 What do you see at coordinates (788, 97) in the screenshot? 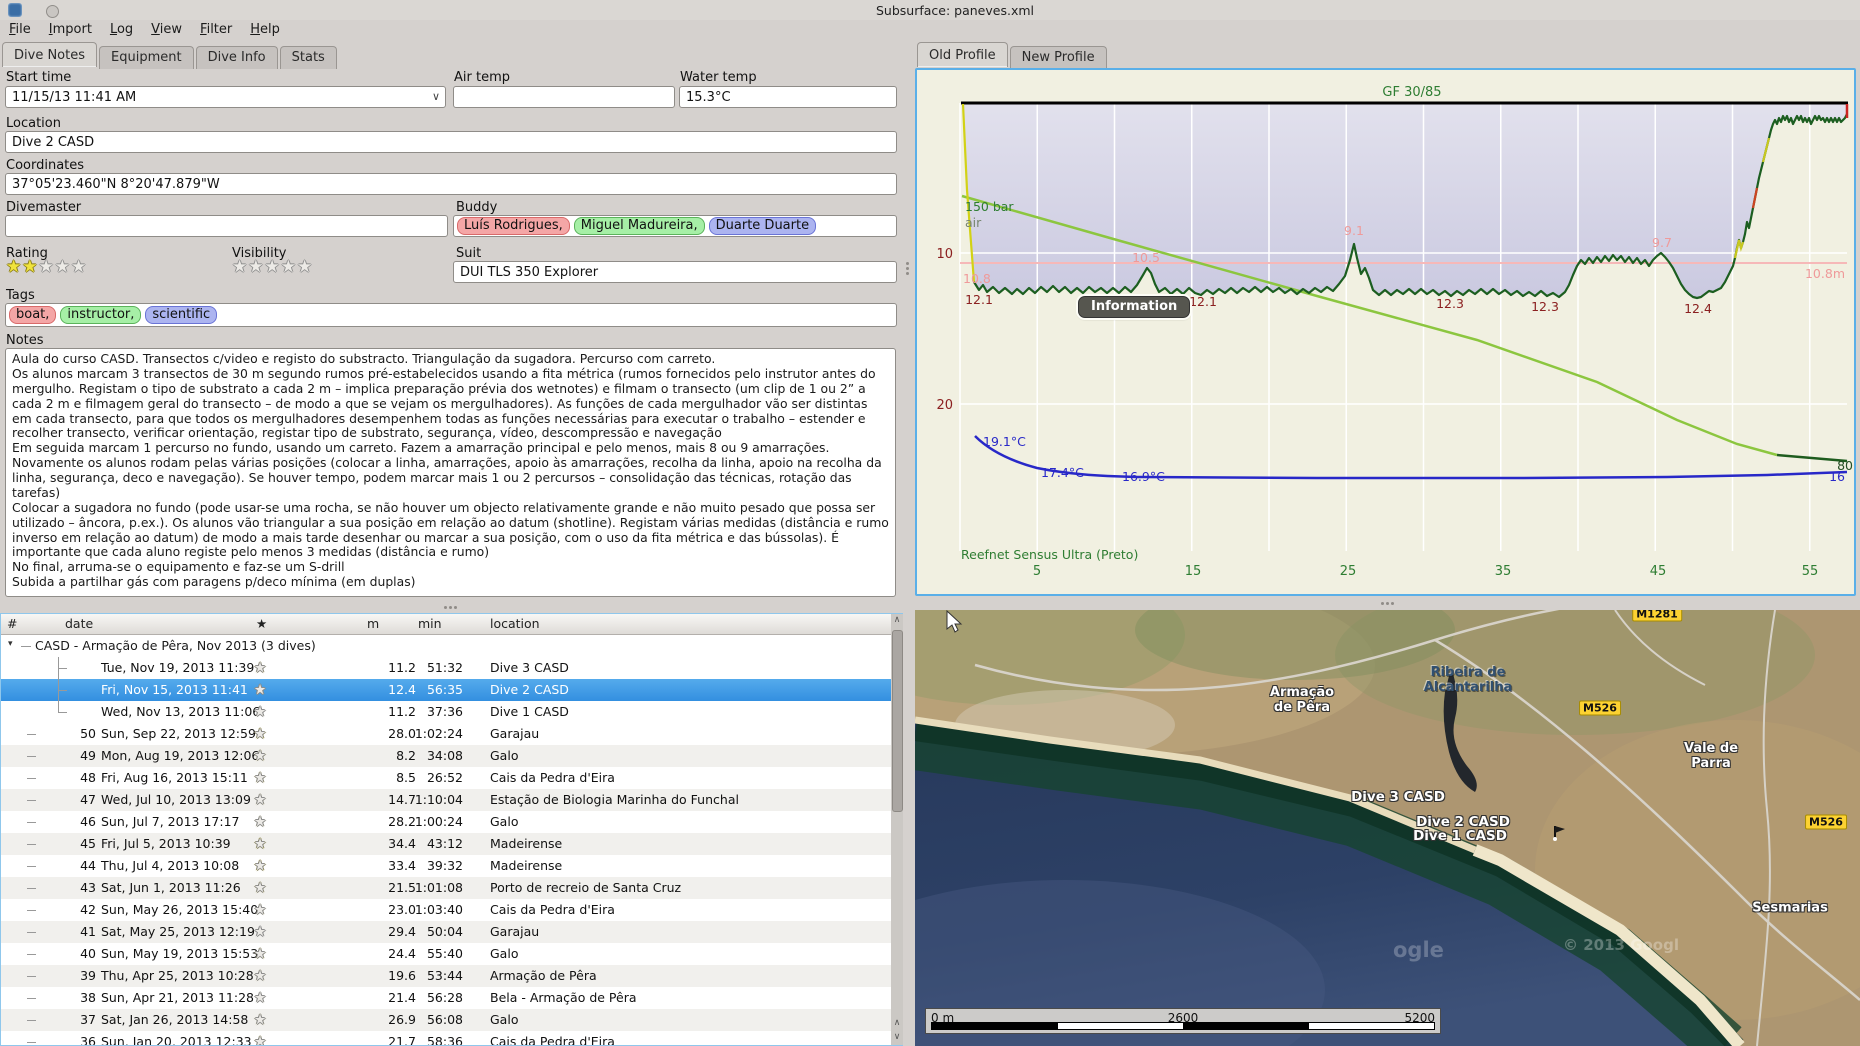
I see `water-temp-input` at bounding box center [788, 97].